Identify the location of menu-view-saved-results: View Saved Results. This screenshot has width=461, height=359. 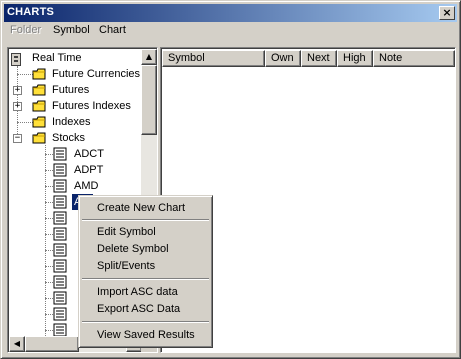
(145, 335).